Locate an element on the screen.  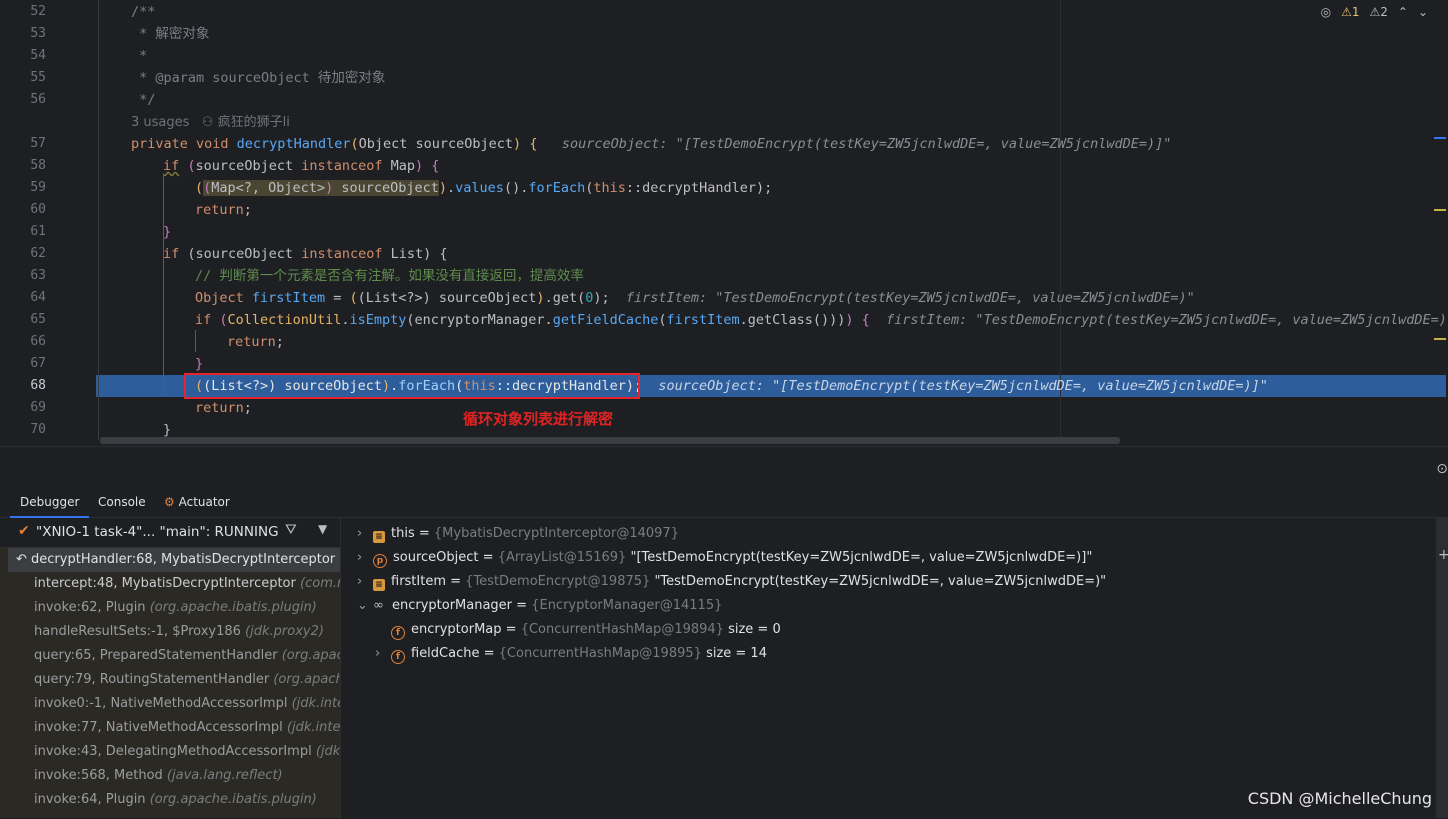
line-number: 67 is located at coordinates (23, 364).